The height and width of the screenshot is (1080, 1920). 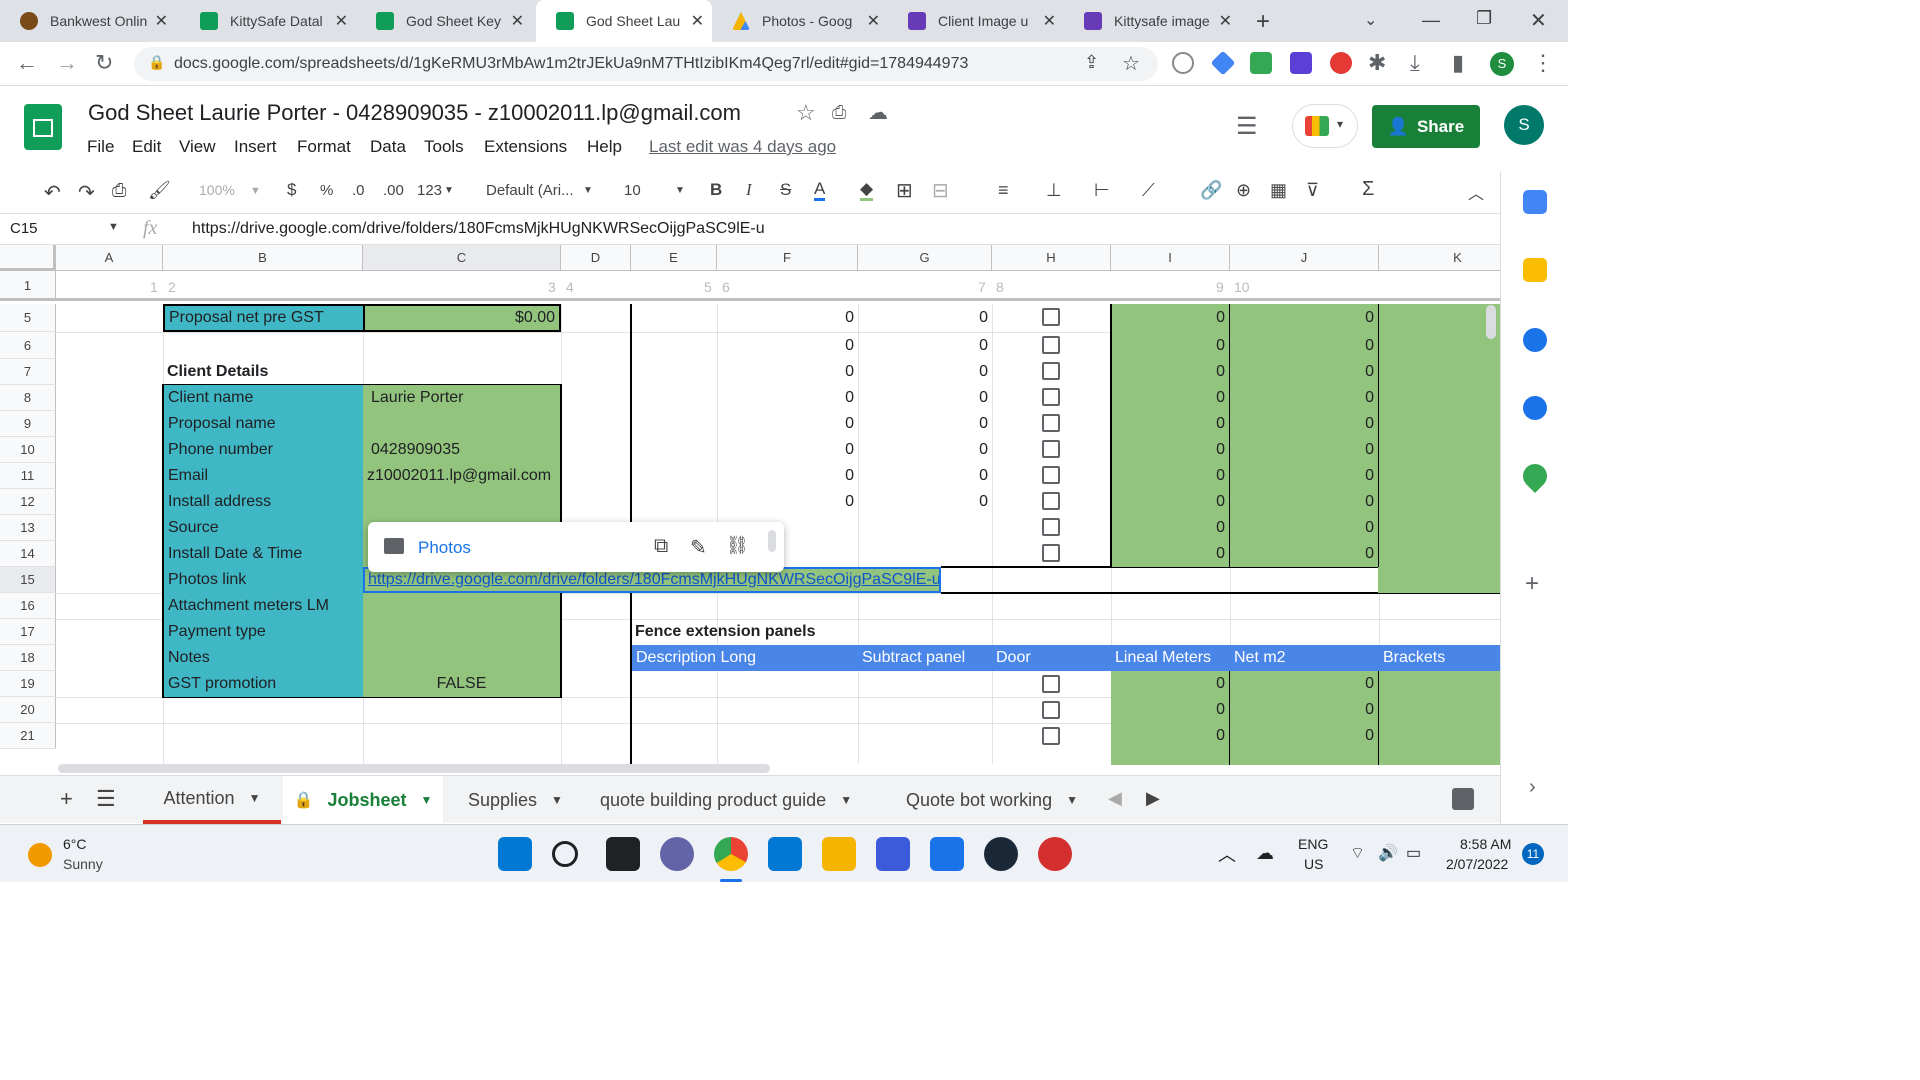 I want to click on menu-file: File, so click(x=100, y=147).